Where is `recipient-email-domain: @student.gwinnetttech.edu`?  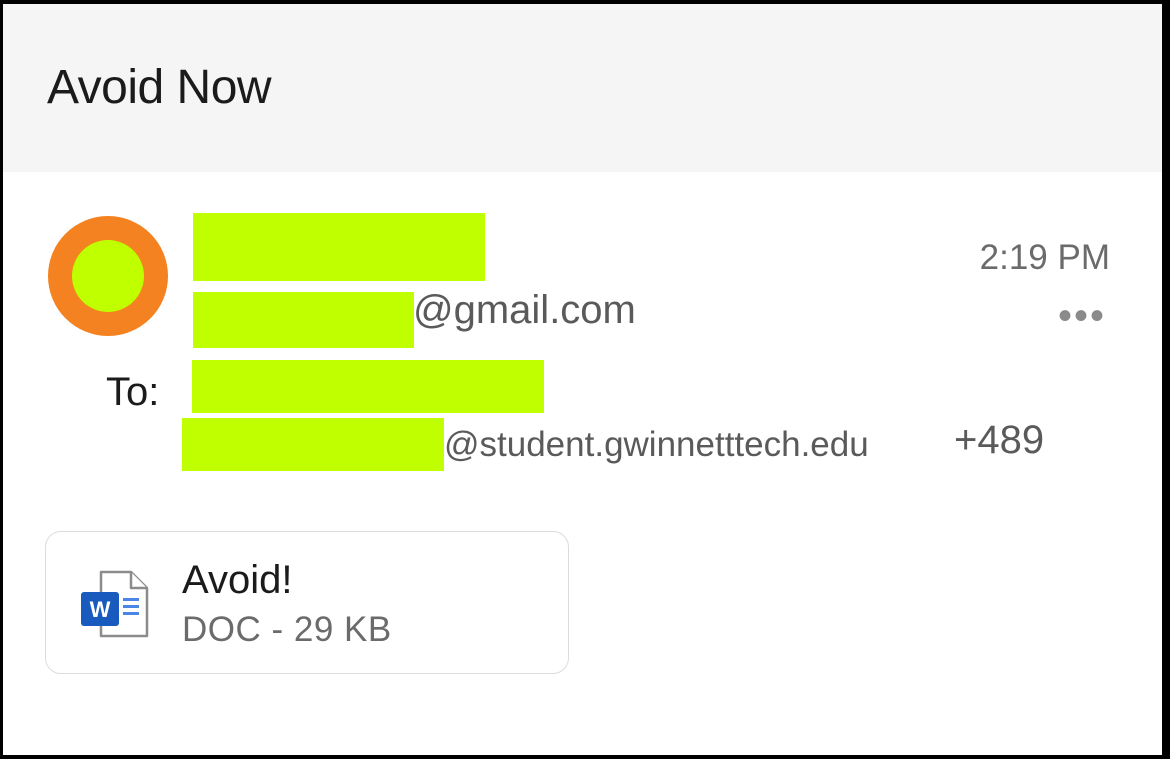
recipient-email-domain: @student.gwinnetttech.edu is located at coordinates (656, 445).